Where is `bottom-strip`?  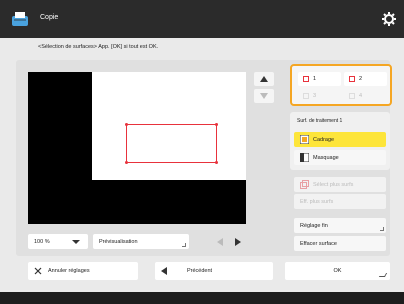 bottom-strip is located at coordinates (202, 298).